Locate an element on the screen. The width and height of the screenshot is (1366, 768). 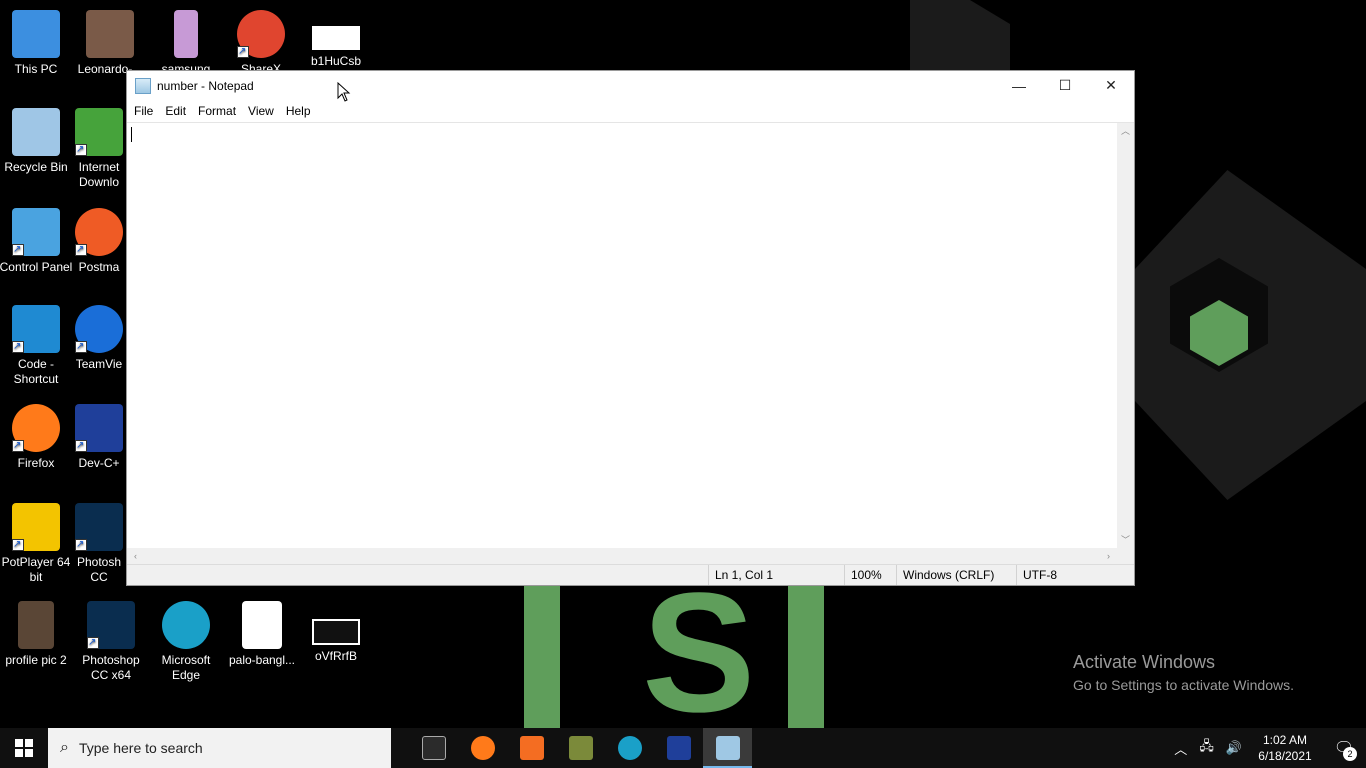
clock: 1:02 AM 6/18/2021 is located at coordinates (1285, 748).